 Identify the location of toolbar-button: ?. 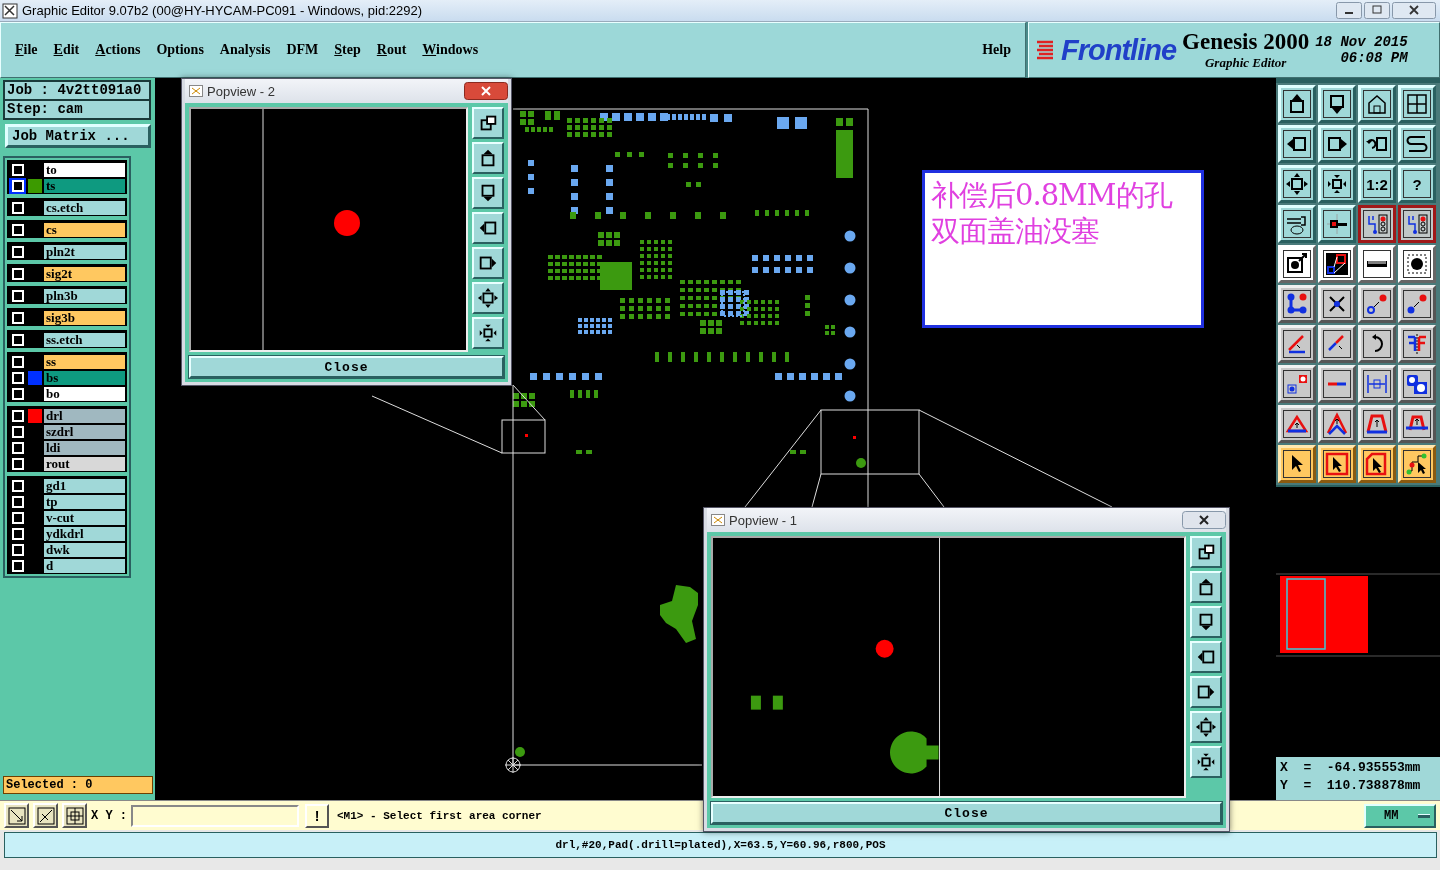
(1417, 184).